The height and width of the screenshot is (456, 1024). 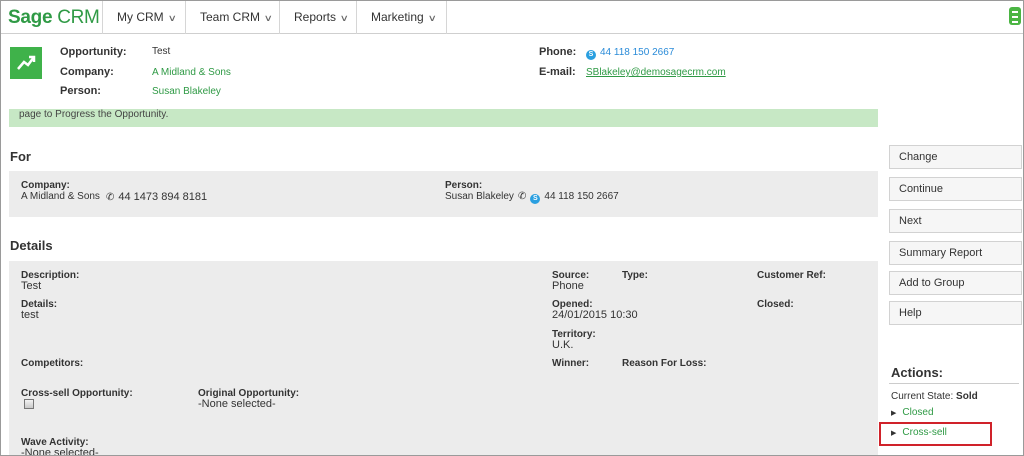 I want to click on for-person-phone: ✆ S 44 118 150 2667, so click(x=566, y=197).